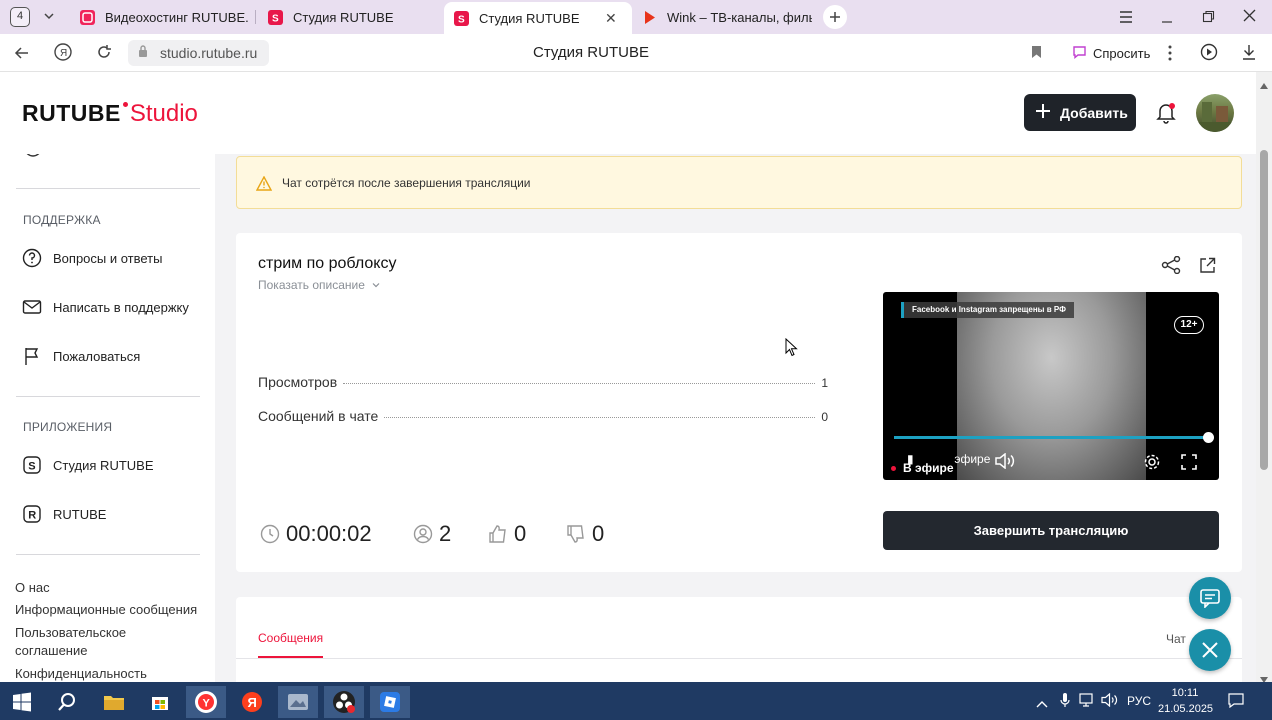 This screenshot has height=720, width=1272. What do you see at coordinates (1189, 325) in the screenshot?
I see `age-rating-badge: 12+` at bounding box center [1189, 325].